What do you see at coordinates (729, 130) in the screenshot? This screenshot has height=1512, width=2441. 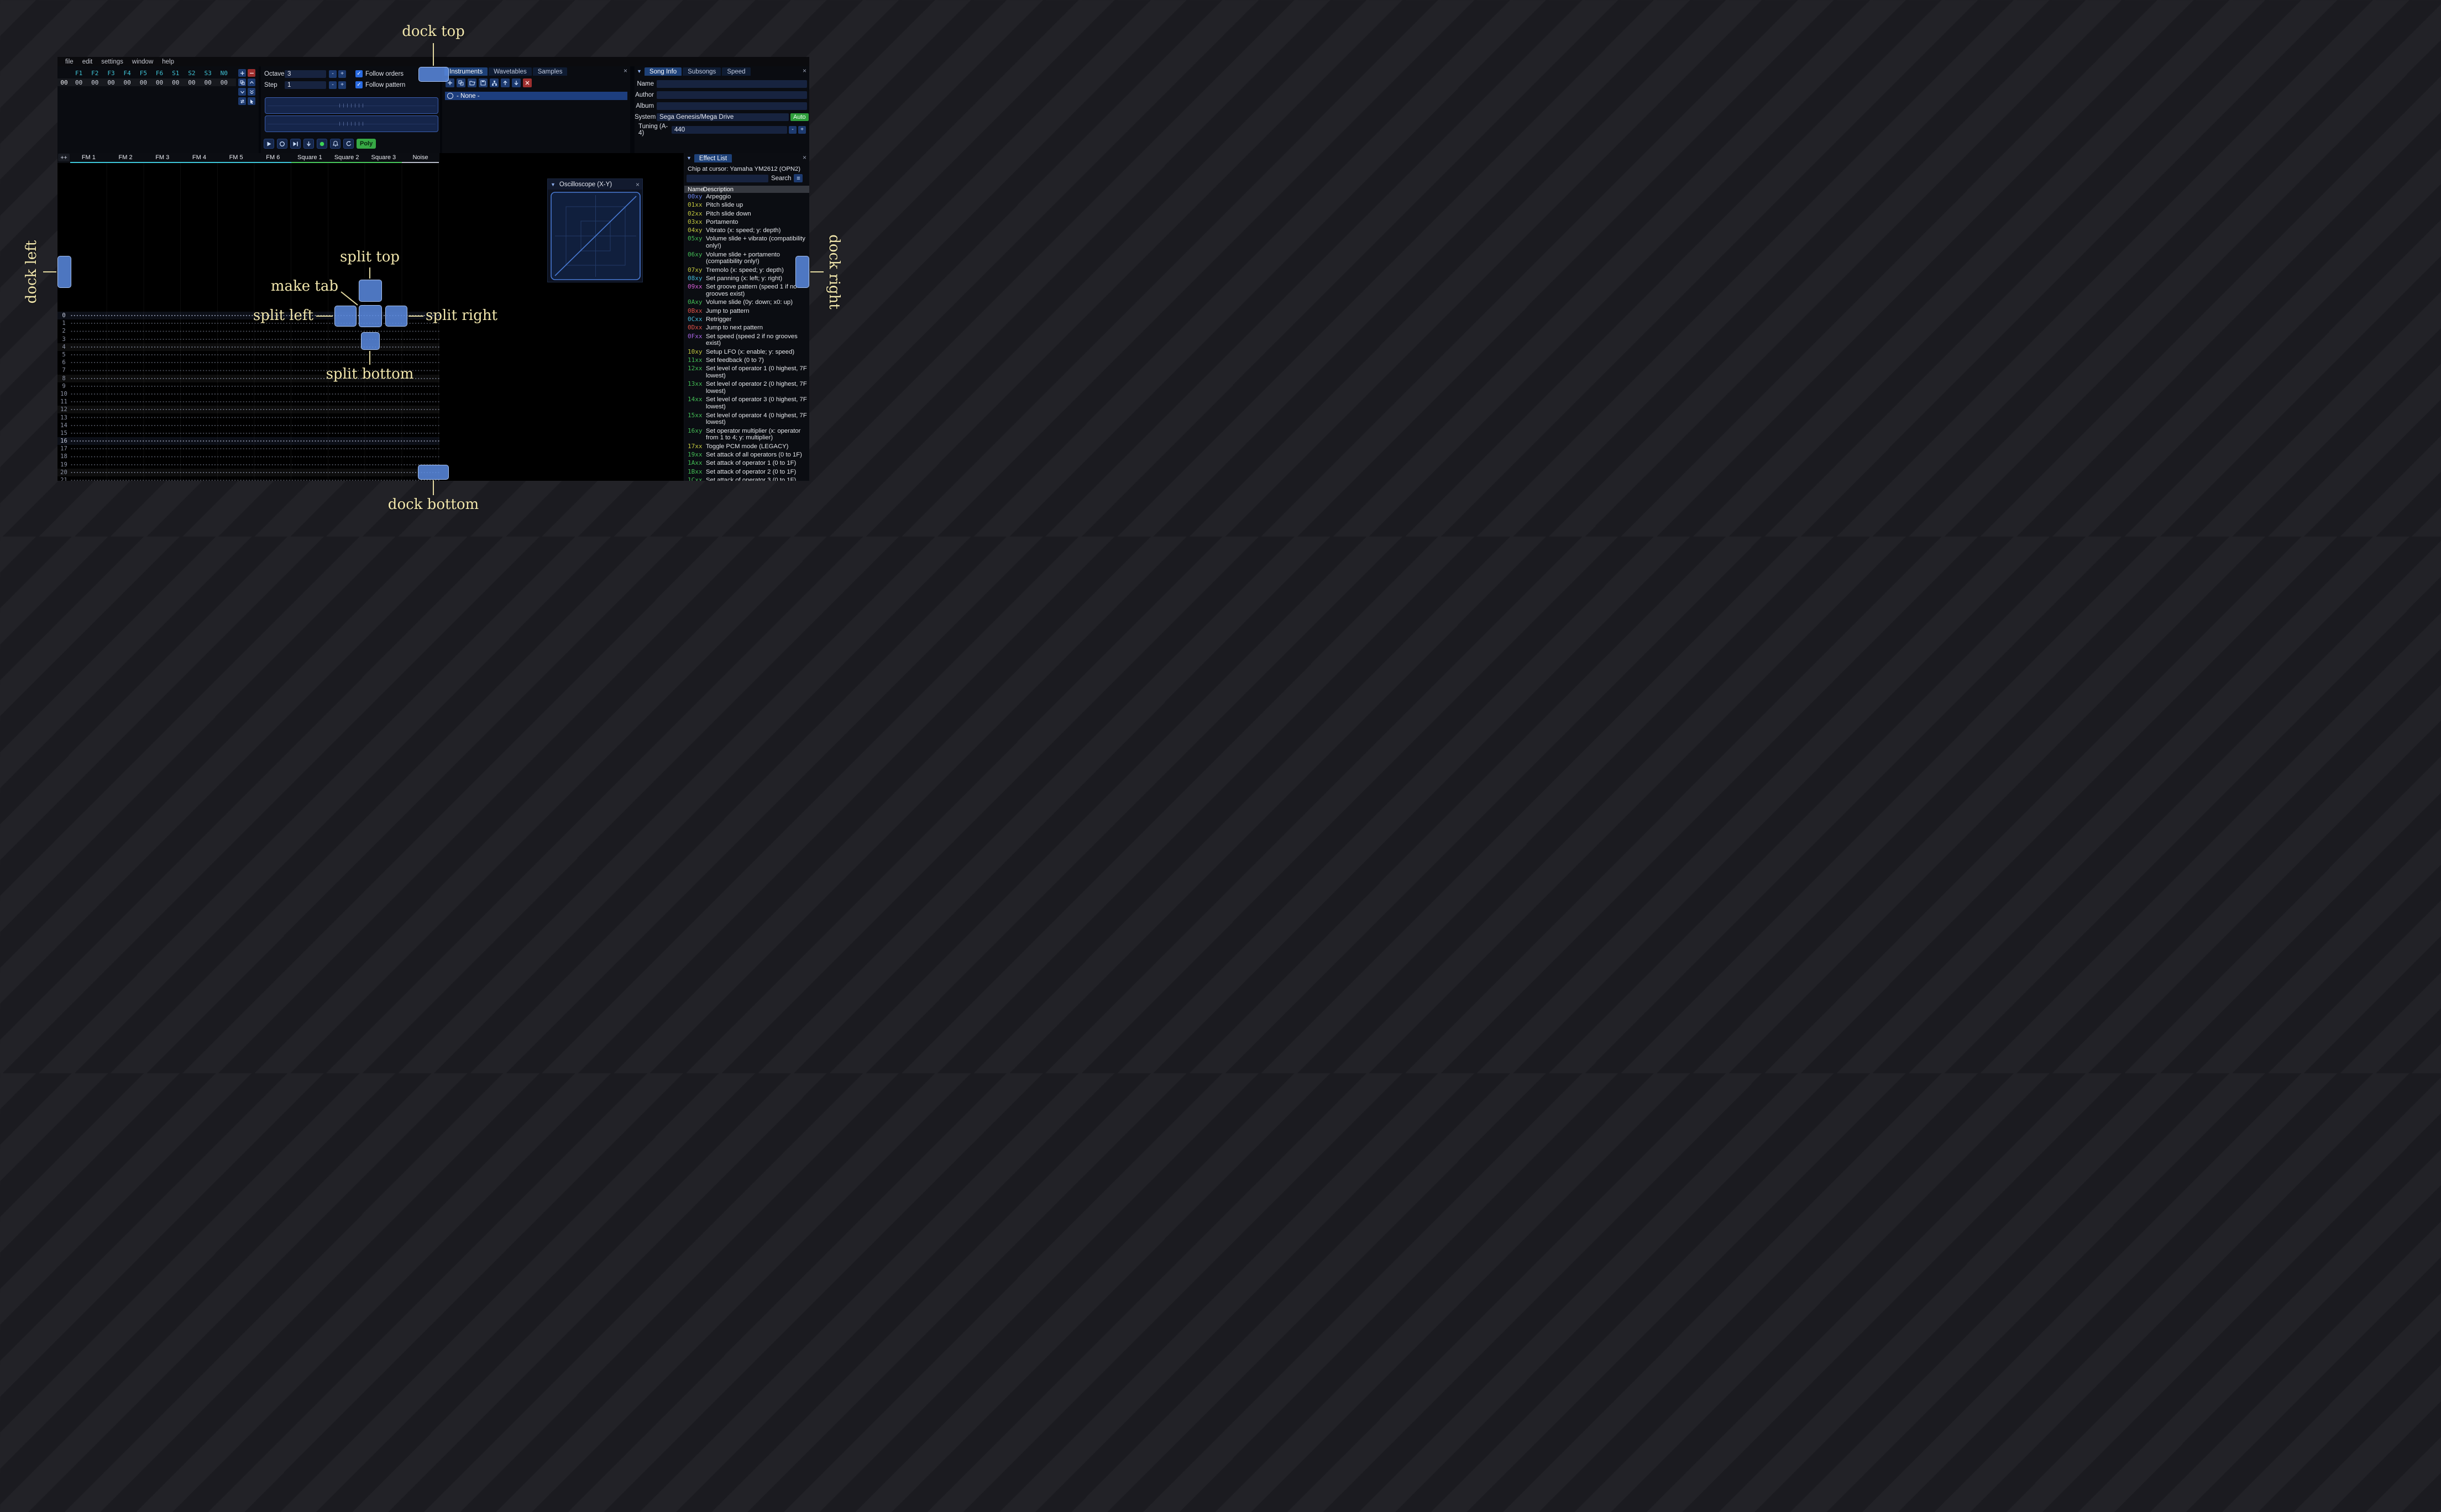 I see `tuning-input: 440` at bounding box center [729, 130].